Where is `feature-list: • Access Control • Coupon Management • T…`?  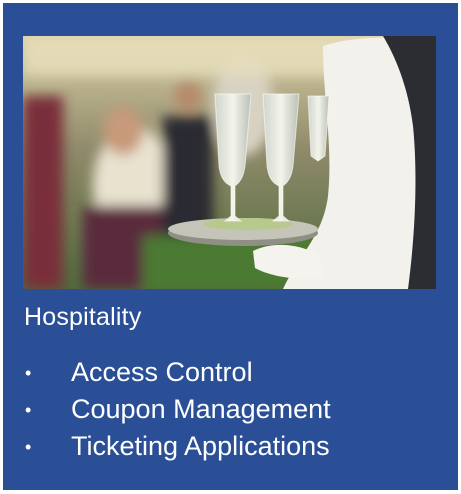
feature-list: • Access Control • Coupon Management • T… is located at coordinates (178, 409).